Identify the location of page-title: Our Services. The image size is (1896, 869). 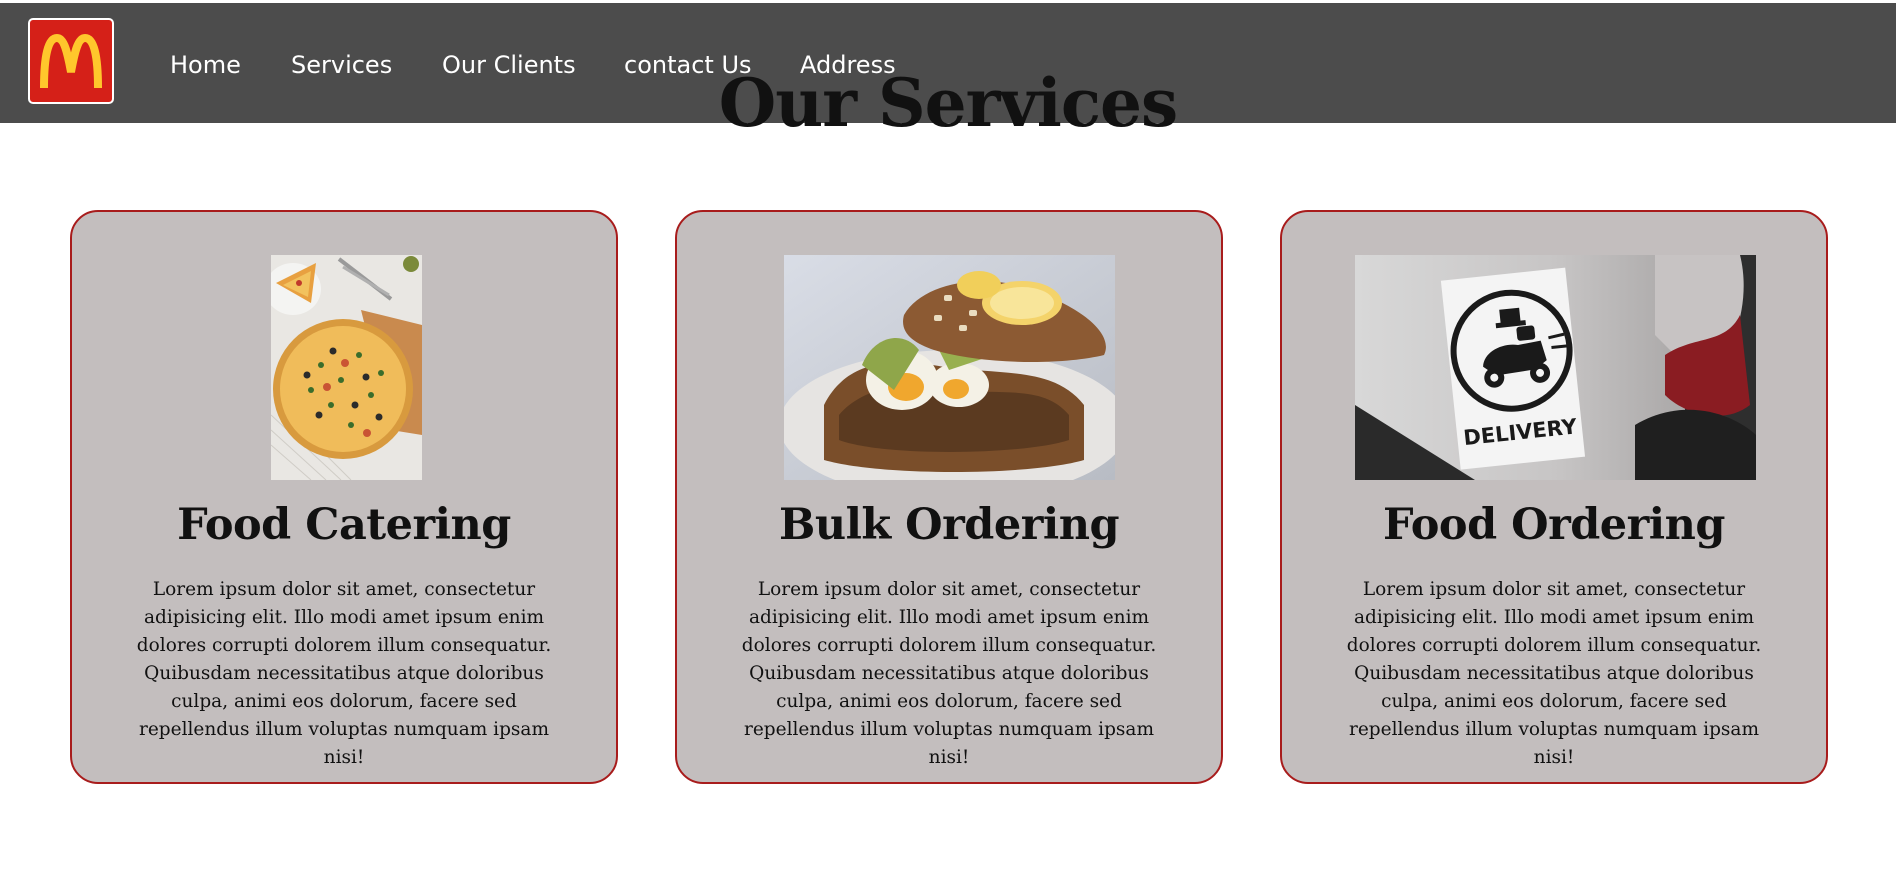
(948, 103).